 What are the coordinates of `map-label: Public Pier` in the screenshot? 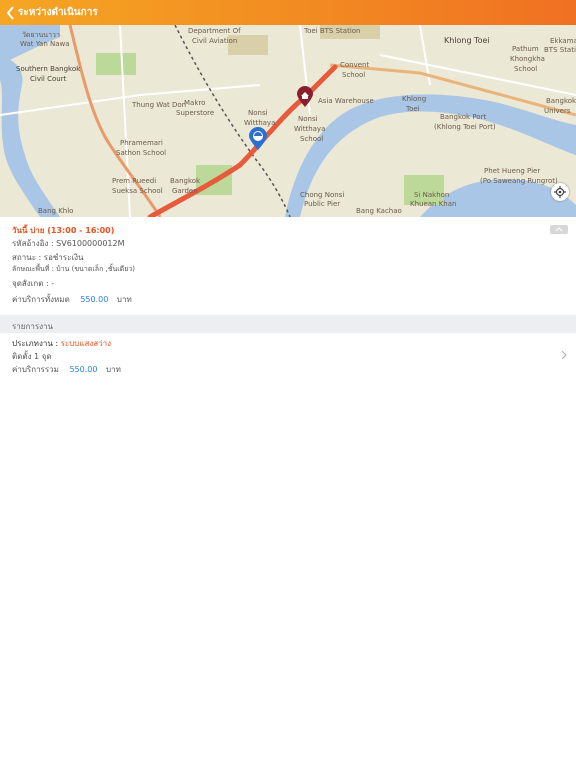 It's located at (322, 204).